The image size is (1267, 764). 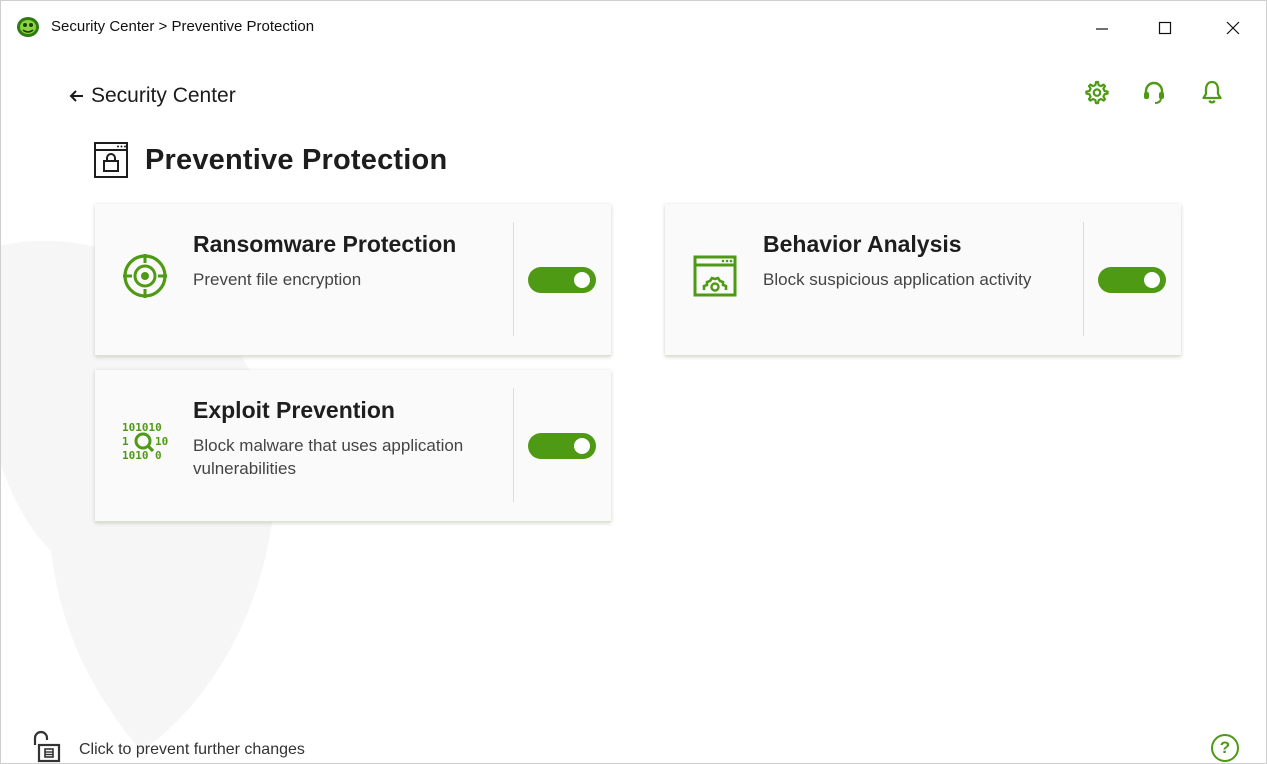 I want to click on minimize-icon, so click(x=1102, y=29).